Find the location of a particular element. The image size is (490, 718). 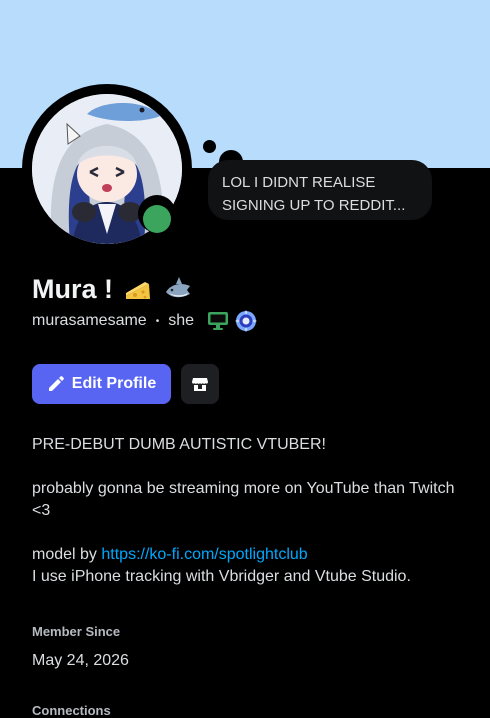

display-name-row: Mura ! is located at coordinates (112, 289).